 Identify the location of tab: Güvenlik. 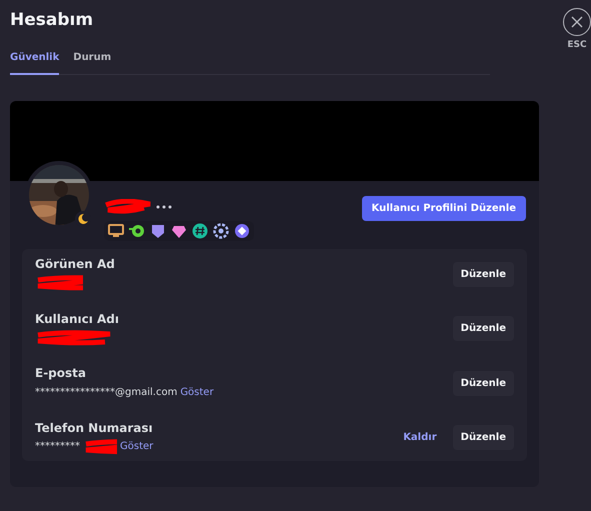
(35, 63).